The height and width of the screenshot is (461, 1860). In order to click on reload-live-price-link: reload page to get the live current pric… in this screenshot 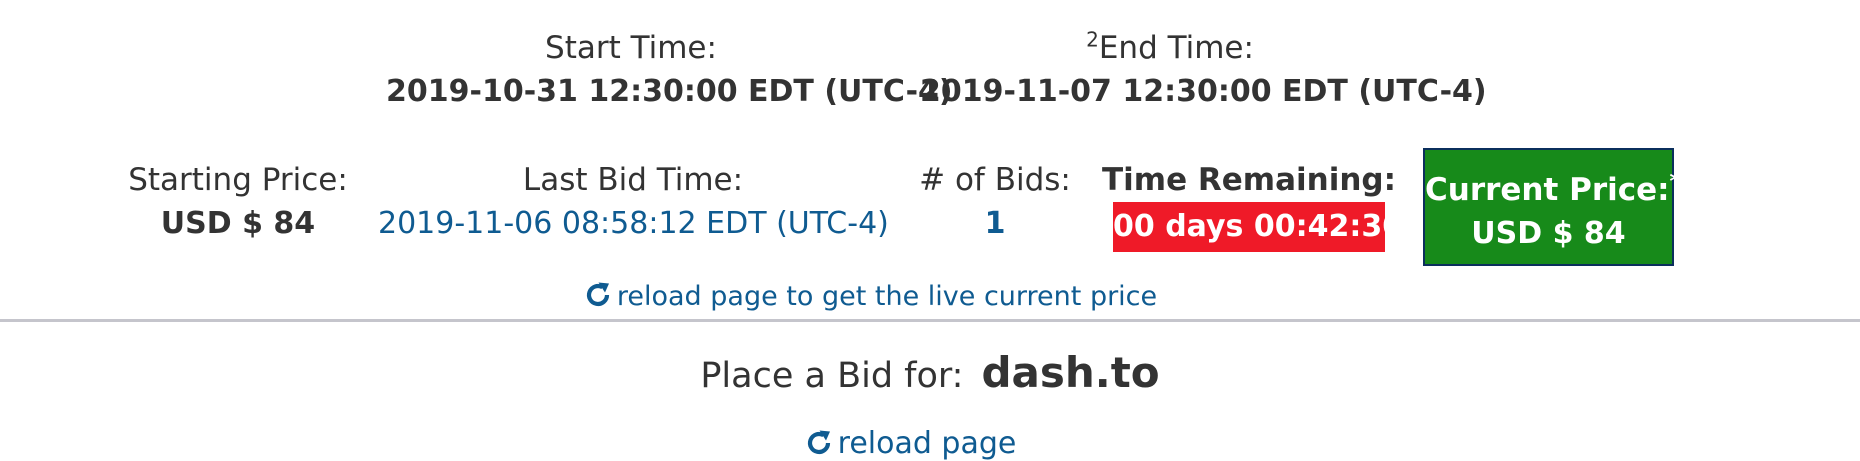, I will do `click(870, 296)`.